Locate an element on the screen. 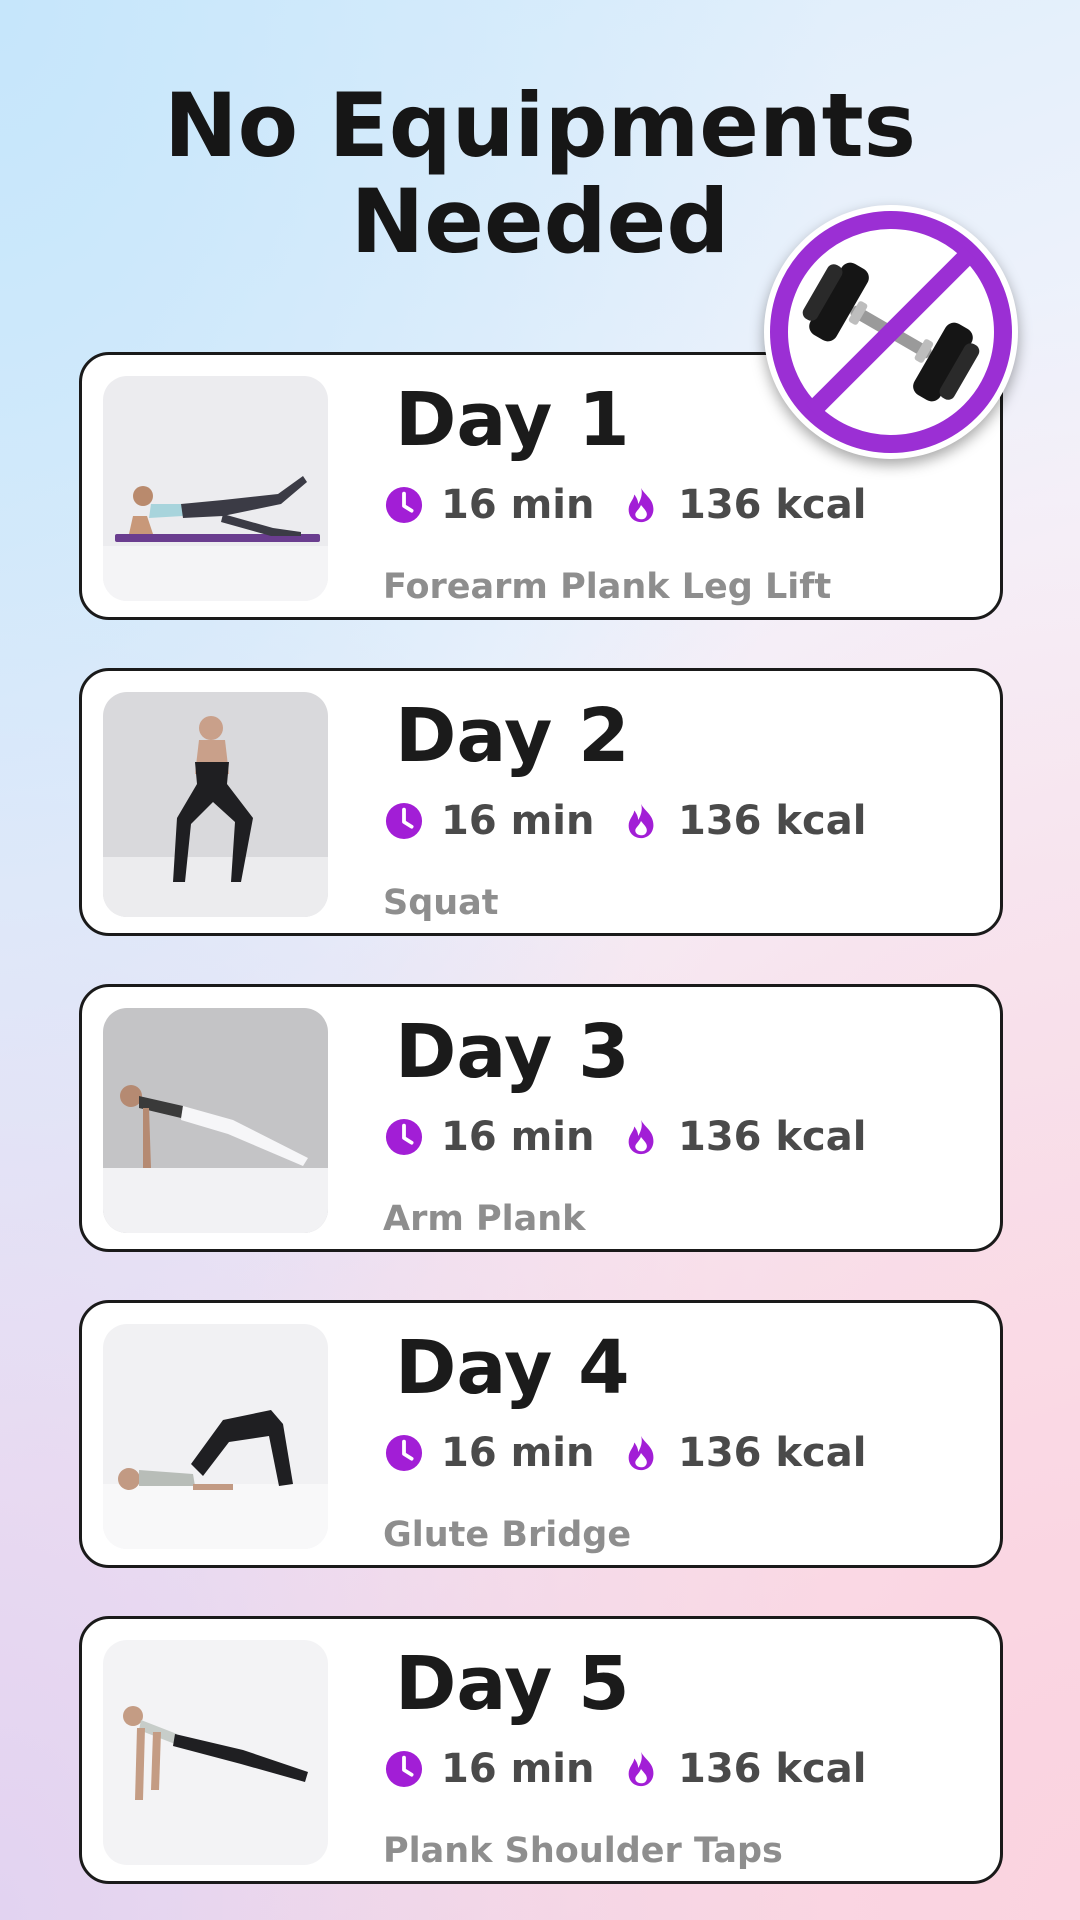 This screenshot has height=1920, width=1080. day-label: Day 1 is located at coordinates (512, 420).